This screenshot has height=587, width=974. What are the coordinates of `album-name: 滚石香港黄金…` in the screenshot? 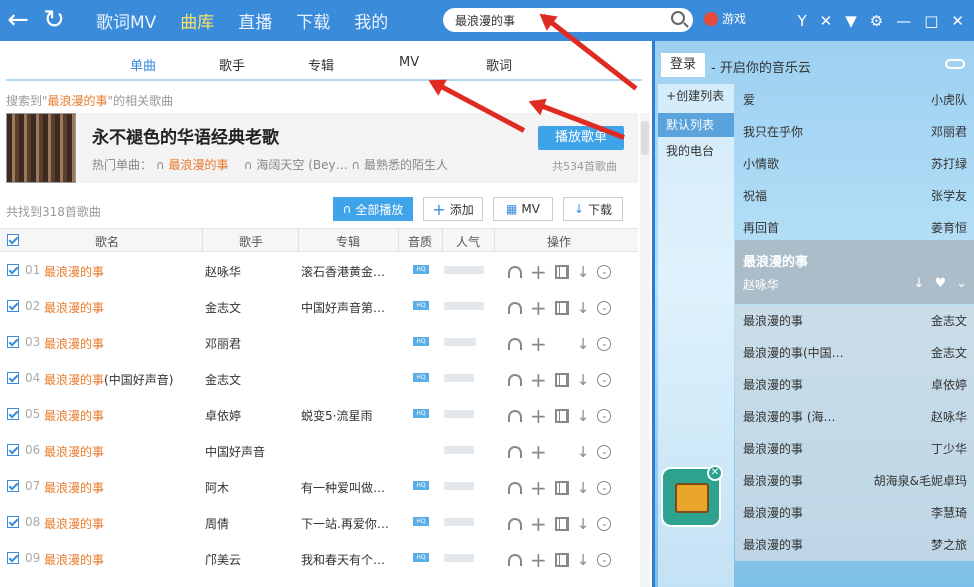 It's located at (343, 271).